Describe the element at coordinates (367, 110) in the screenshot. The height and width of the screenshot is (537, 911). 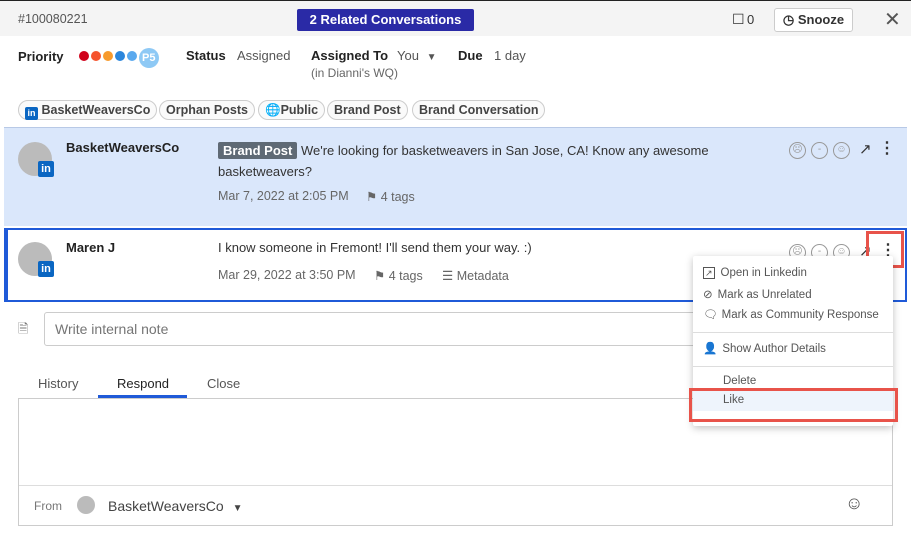
I see `chip-brand-post: Brand Post` at that location.